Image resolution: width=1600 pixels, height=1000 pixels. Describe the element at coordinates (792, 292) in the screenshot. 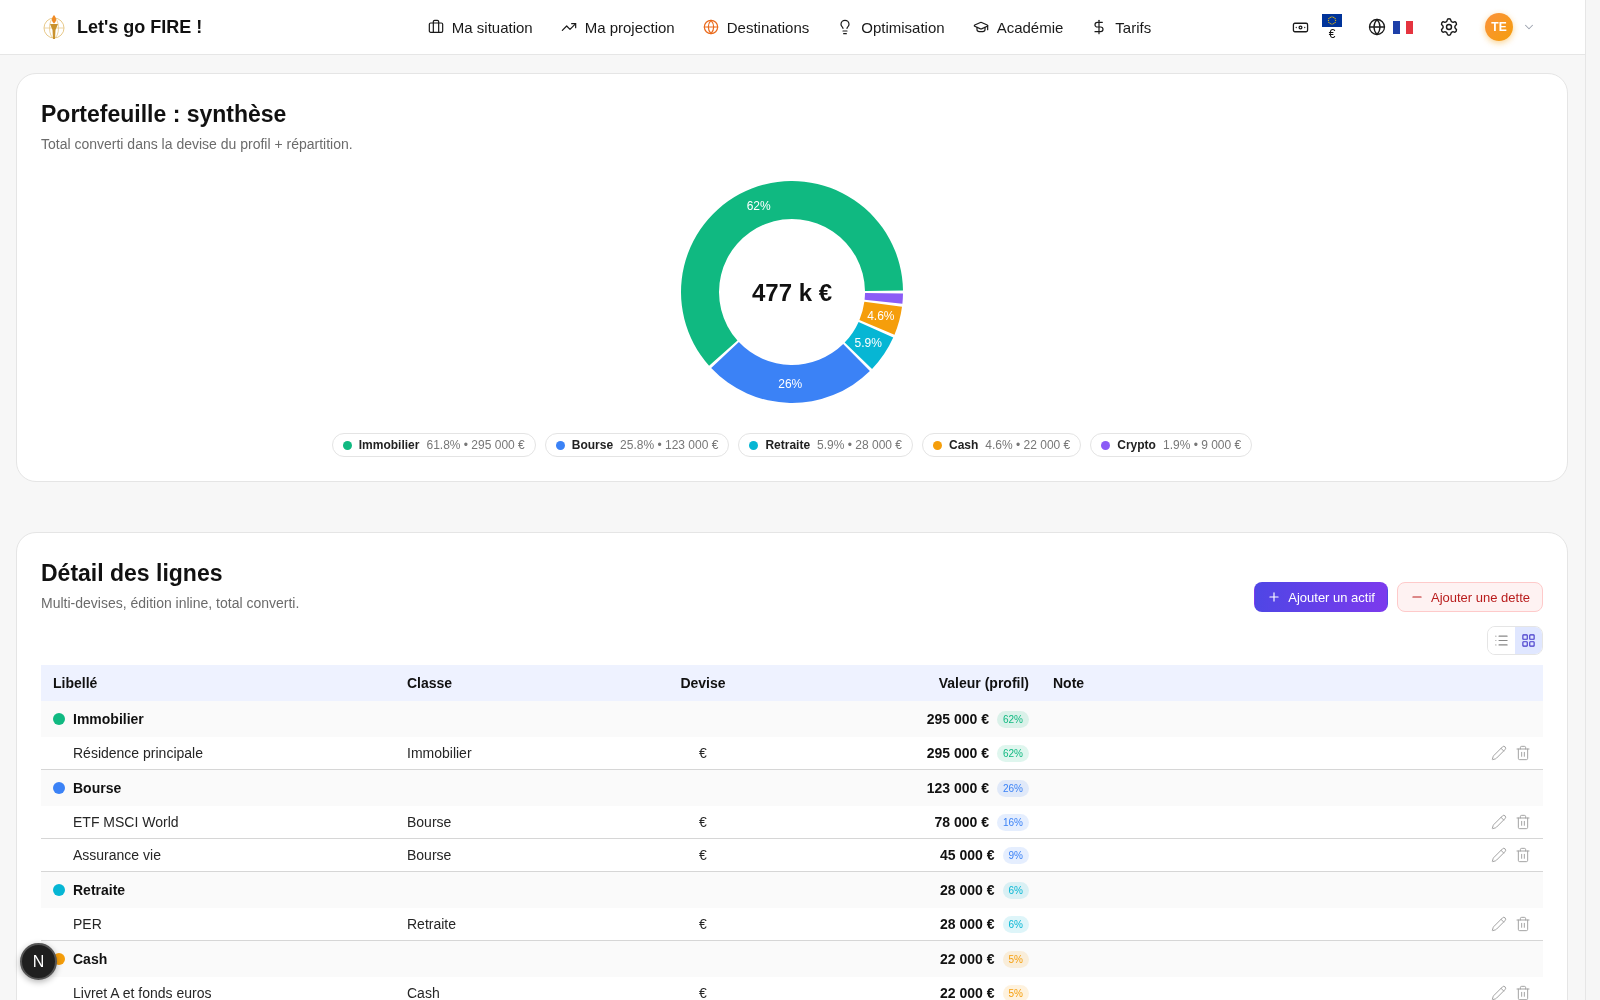

I see `total-value: 477 k €` at that location.